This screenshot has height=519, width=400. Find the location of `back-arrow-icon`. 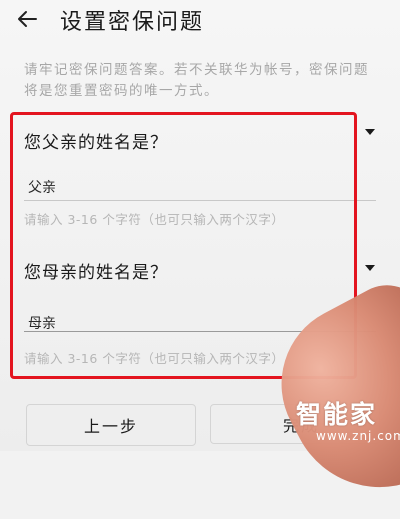

back-arrow-icon is located at coordinates (27, 19).